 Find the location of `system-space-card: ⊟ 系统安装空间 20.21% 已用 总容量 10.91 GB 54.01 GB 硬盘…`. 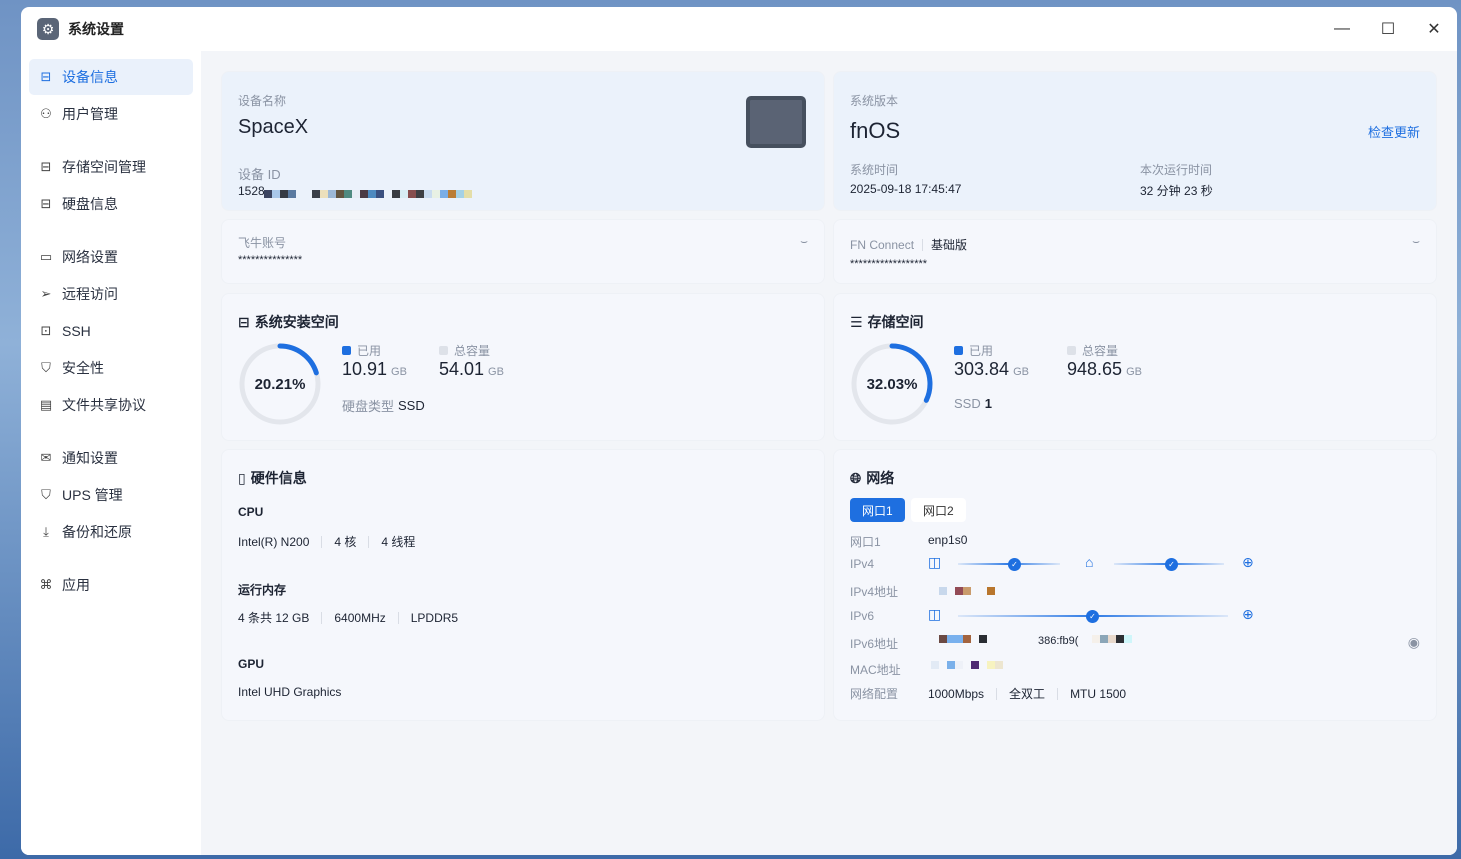

system-space-card: ⊟ 系统安装空间 20.21% 已用 总容量 10.91 GB 54.01 GB 硬盘… is located at coordinates (523, 367).